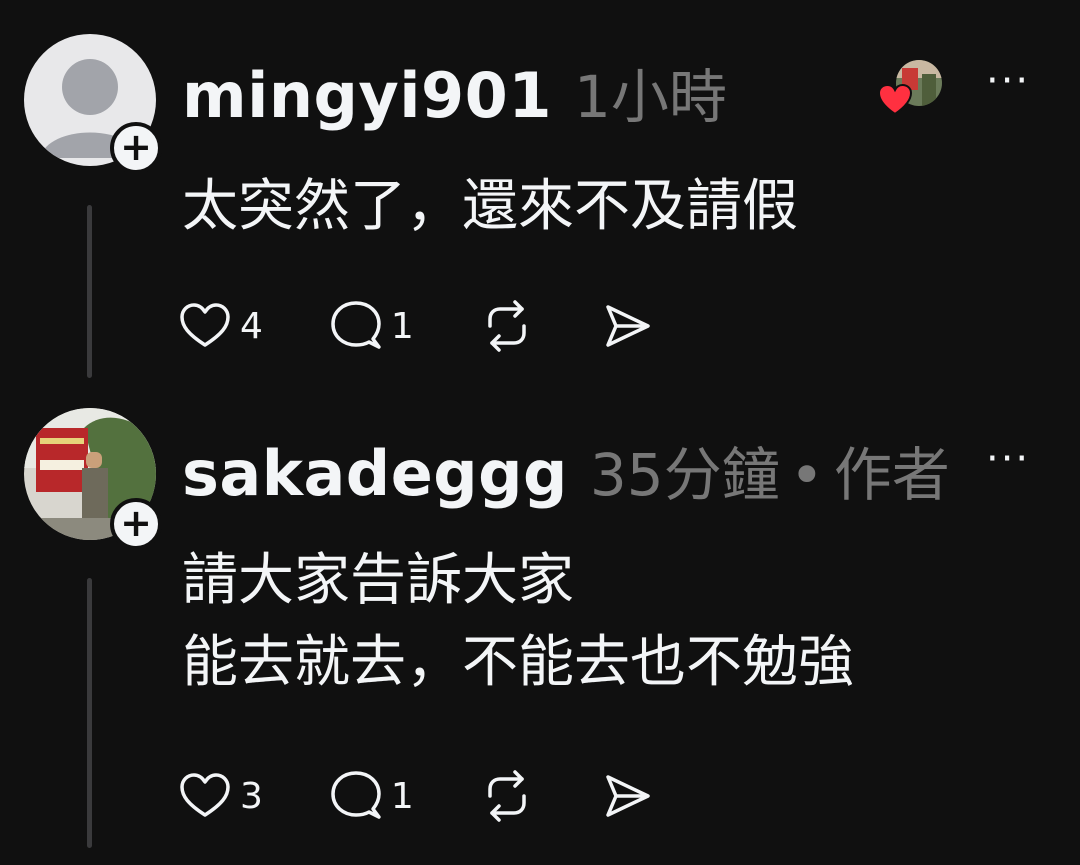  I want to click on post-header: sakadeggg 35分鐘 • 作者, so click(566, 470).